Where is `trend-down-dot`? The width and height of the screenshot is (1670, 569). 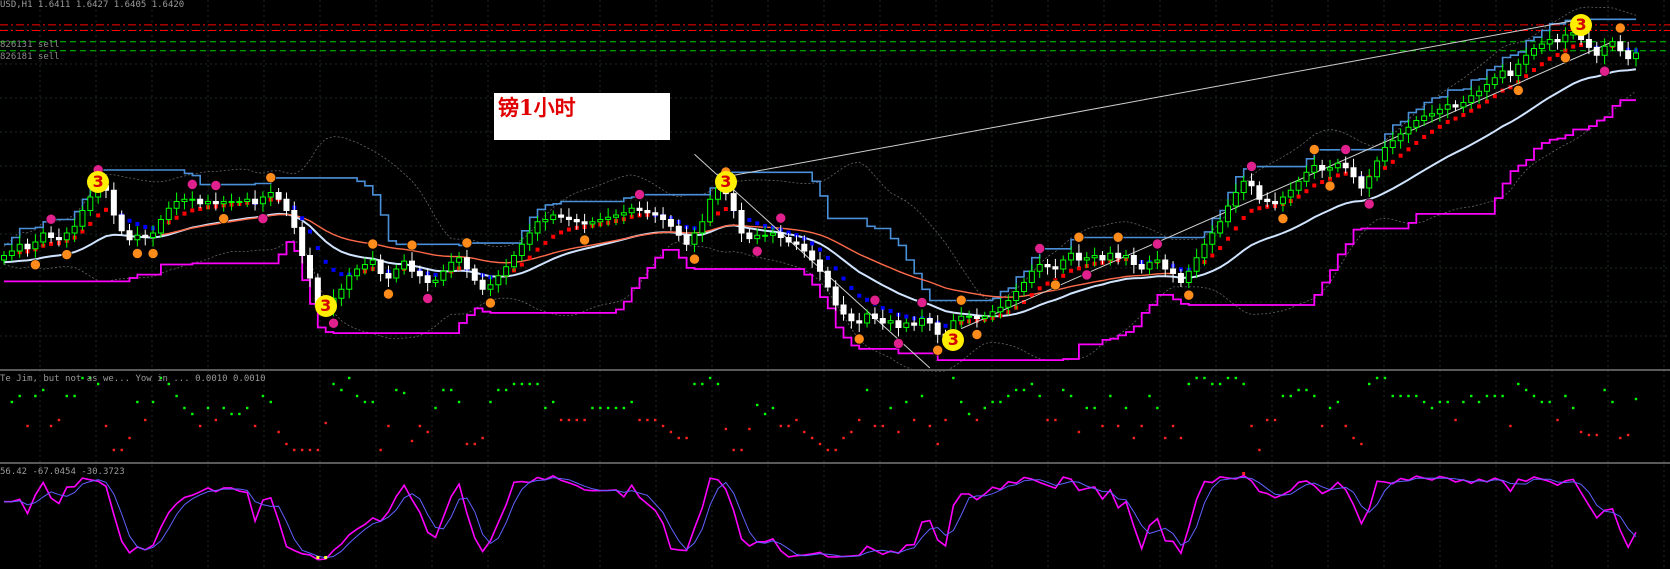 trend-down-dot is located at coordinates (302, 218).